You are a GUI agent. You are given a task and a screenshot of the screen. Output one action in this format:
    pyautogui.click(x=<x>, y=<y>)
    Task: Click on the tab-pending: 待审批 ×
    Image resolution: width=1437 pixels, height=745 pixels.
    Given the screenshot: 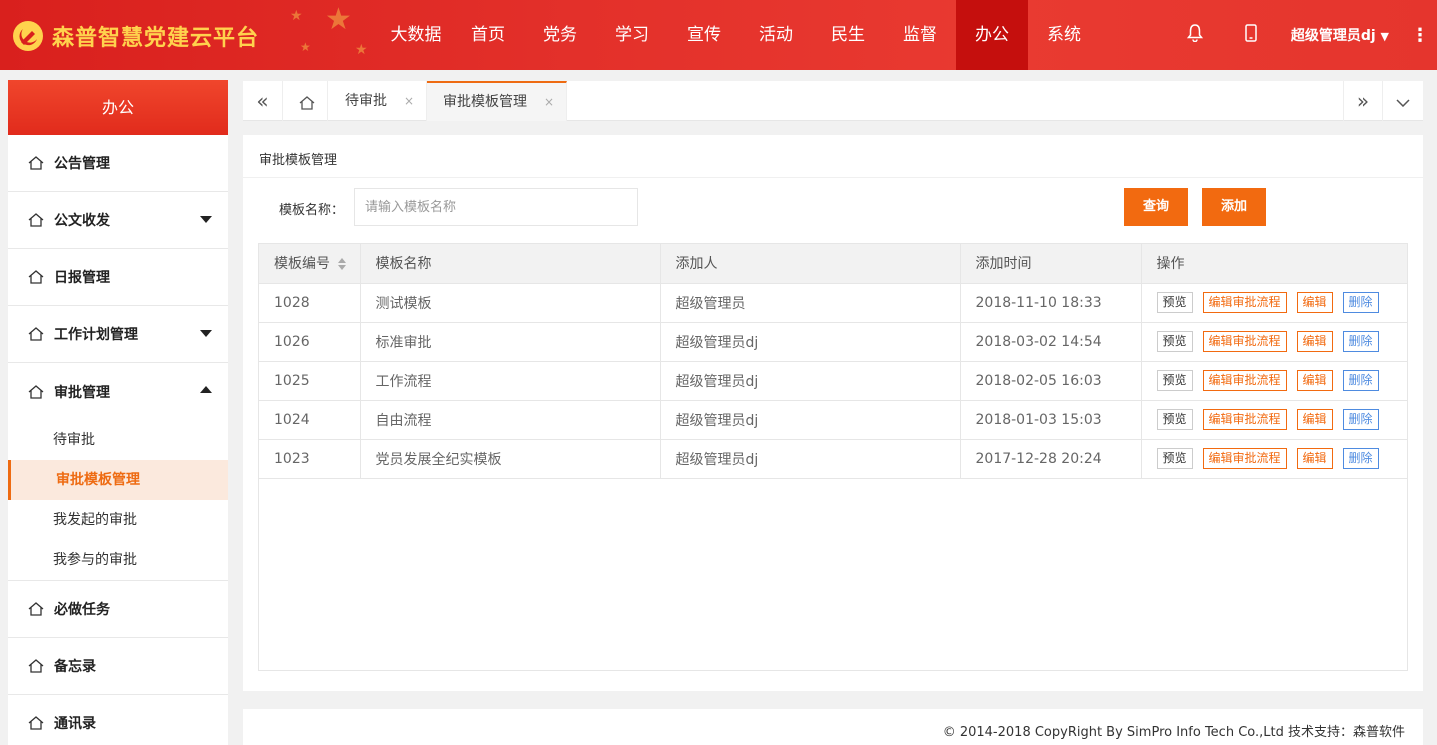 What is the action you would take?
    pyautogui.click(x=378, y=101)
    